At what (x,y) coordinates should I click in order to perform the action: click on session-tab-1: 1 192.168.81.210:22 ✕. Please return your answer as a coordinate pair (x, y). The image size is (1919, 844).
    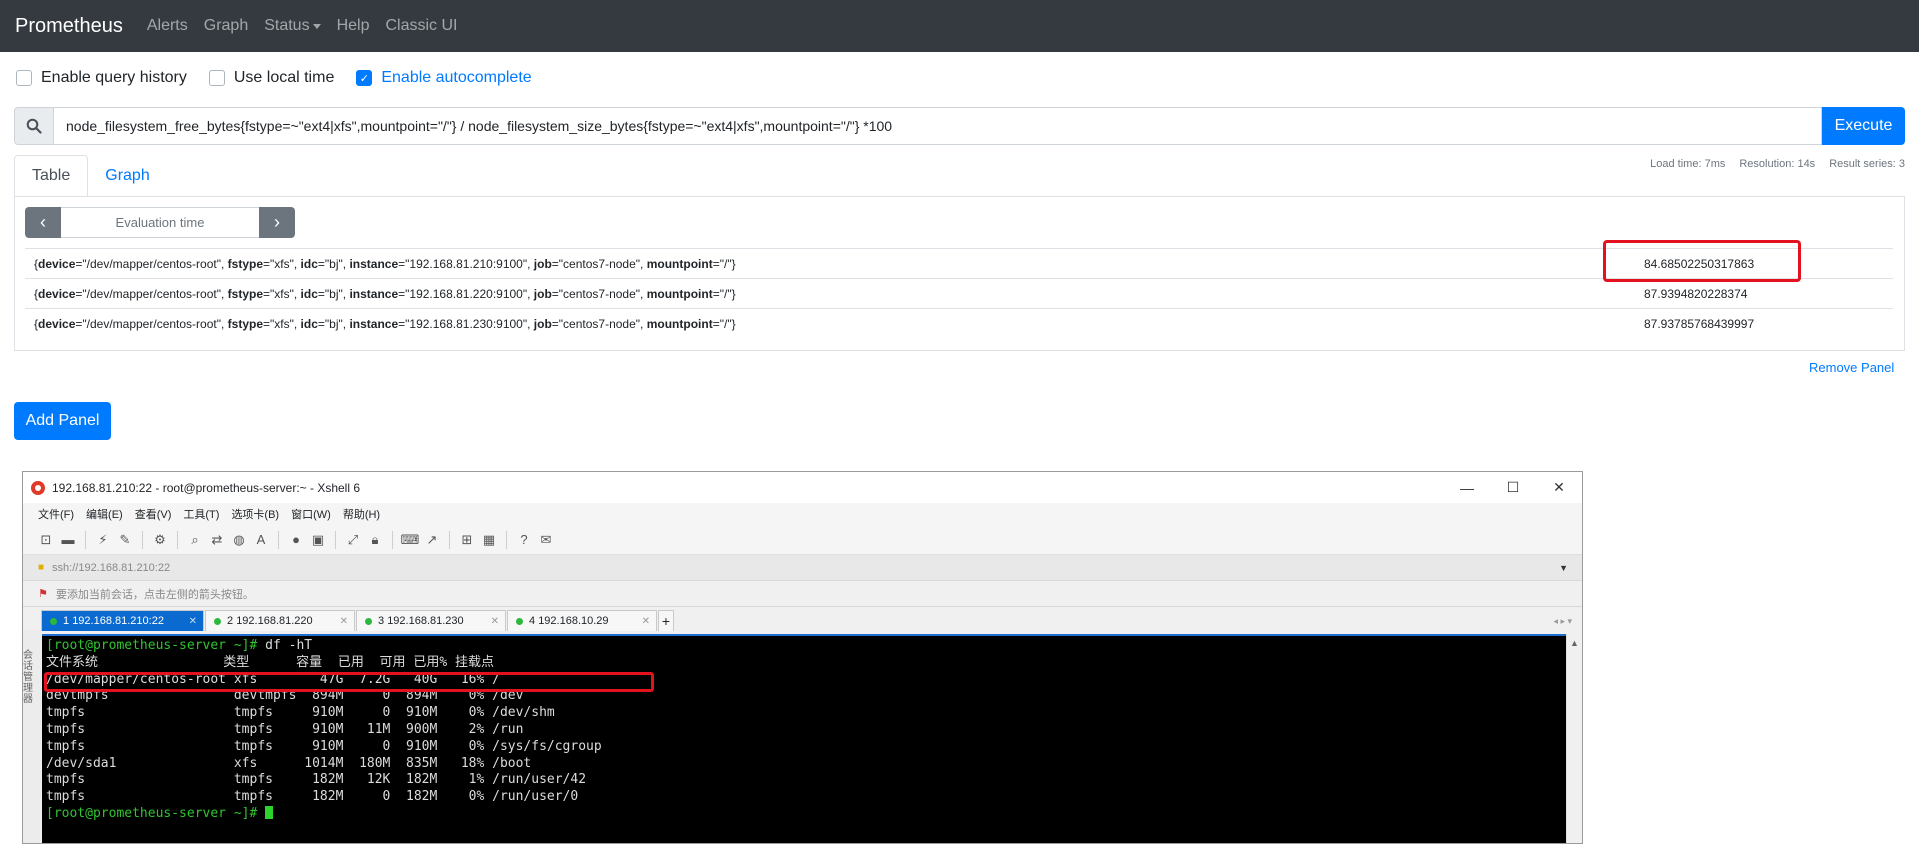
    Looking at the image, I should click on (122, 620).